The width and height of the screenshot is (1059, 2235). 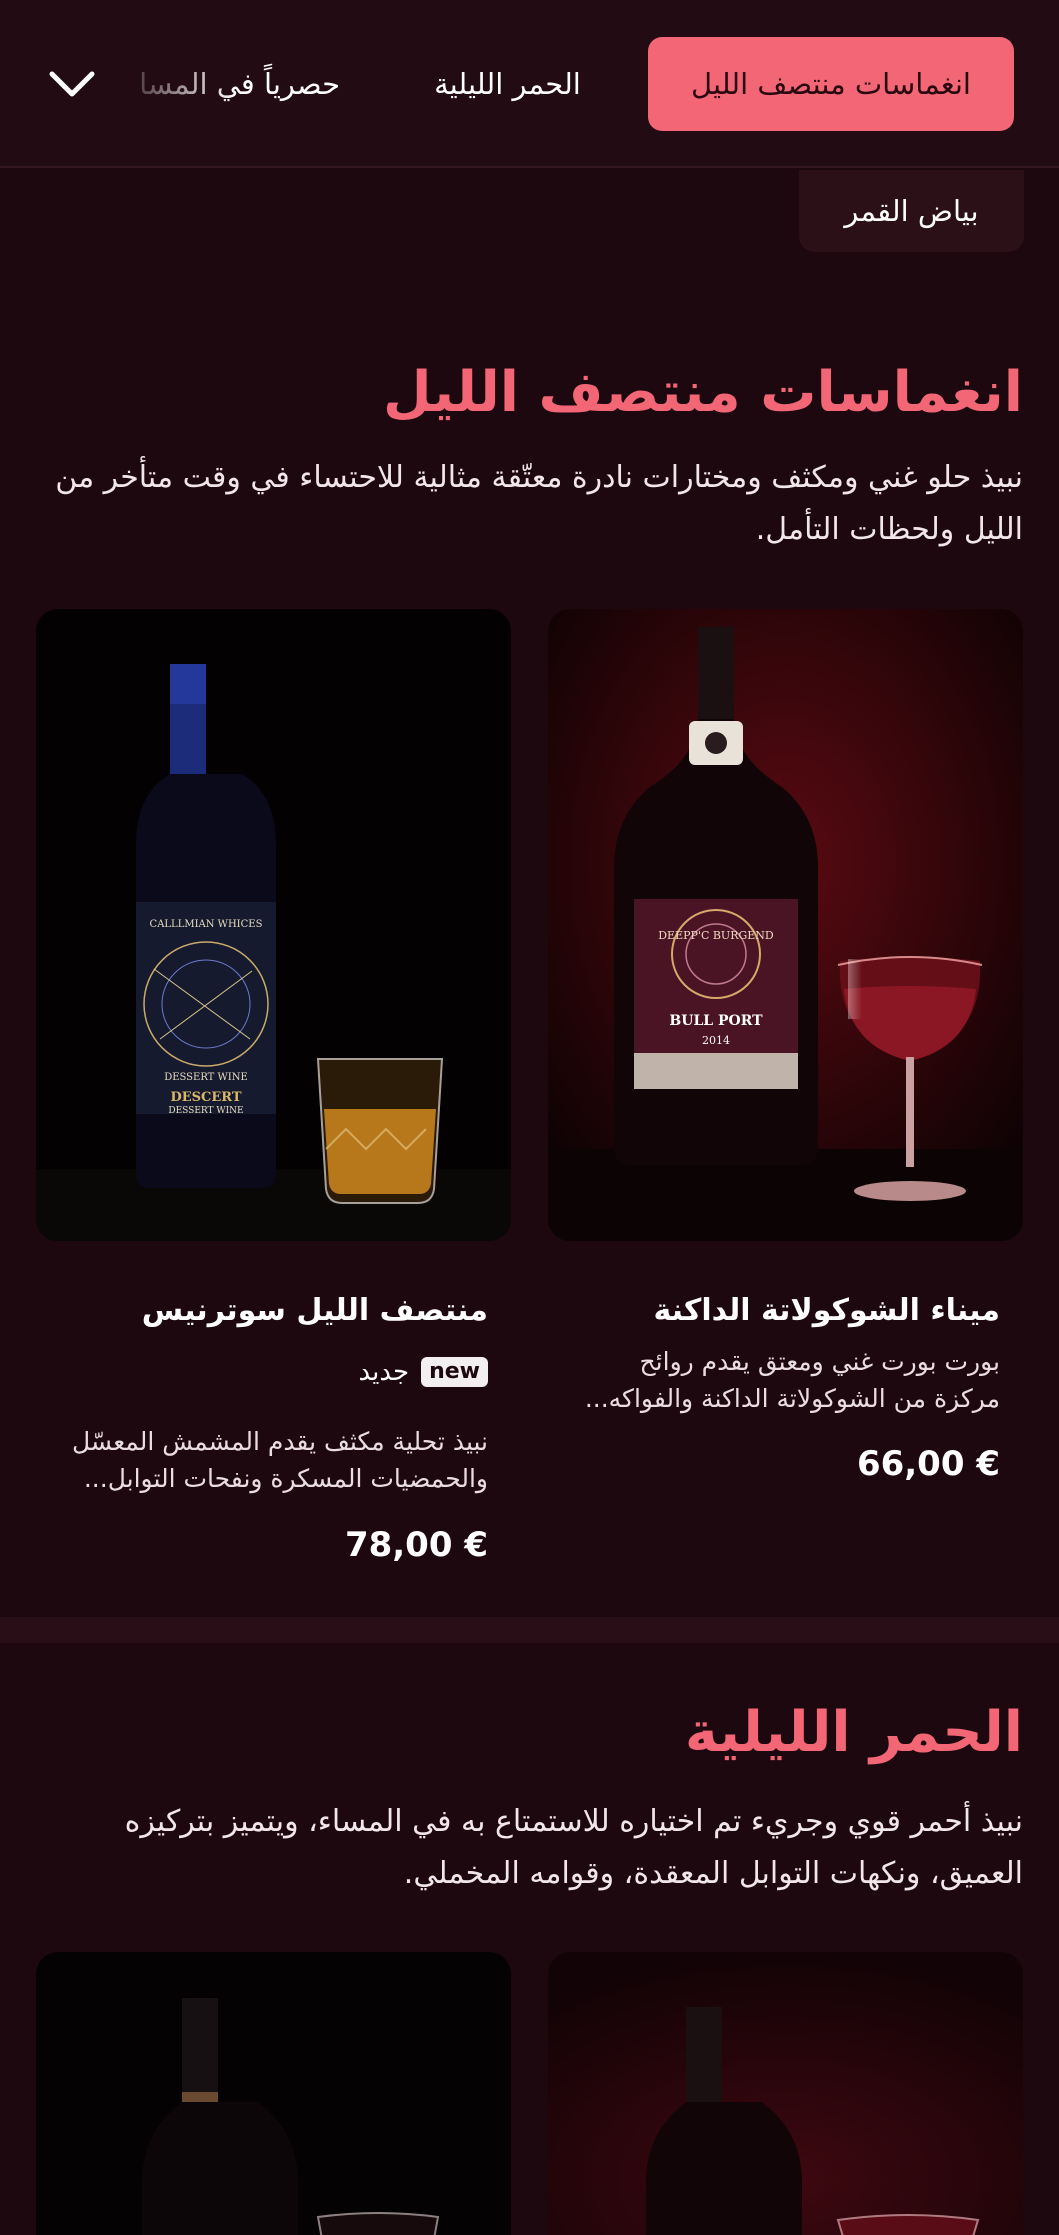 I want to click on new-badge-row: new جديد, so click(x=423, y=1372).